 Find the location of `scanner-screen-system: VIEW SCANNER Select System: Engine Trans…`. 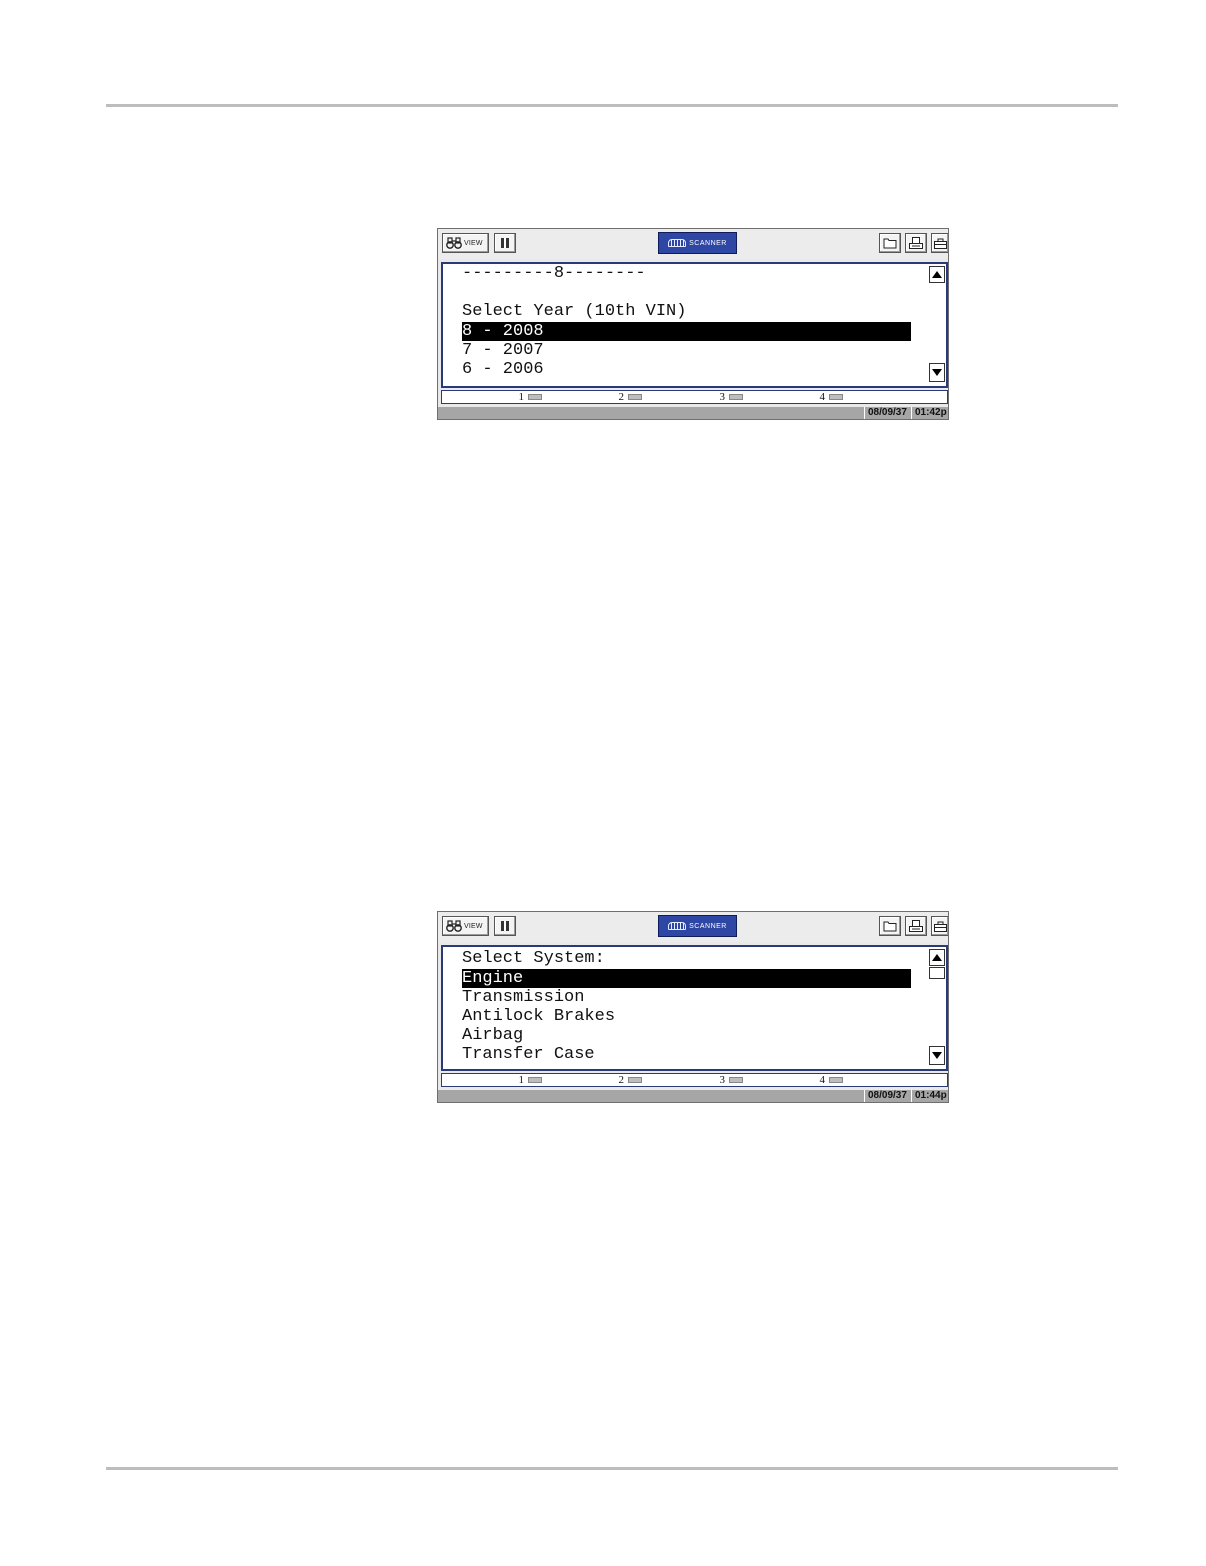

scanner-screen-system: VIEW SCANNER Select System: Engine Trans… is located at coordinates (693, 1007).